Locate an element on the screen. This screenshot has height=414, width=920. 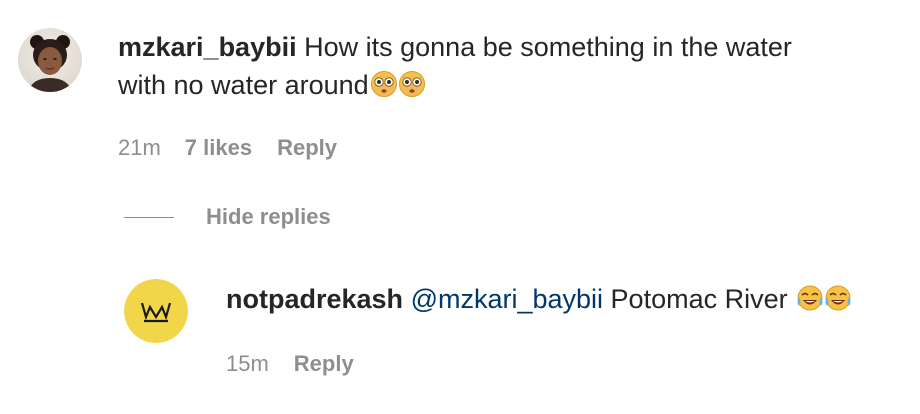
reply-meta: 15m Reply is located at coordinates (290, 364).